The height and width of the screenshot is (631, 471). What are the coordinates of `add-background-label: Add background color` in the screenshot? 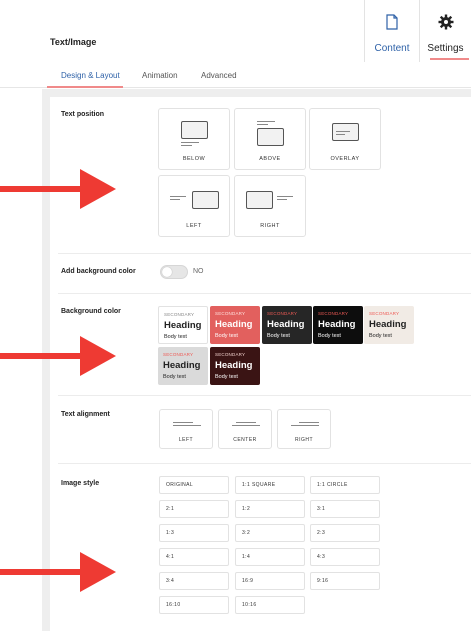 It's located at (98, 271).